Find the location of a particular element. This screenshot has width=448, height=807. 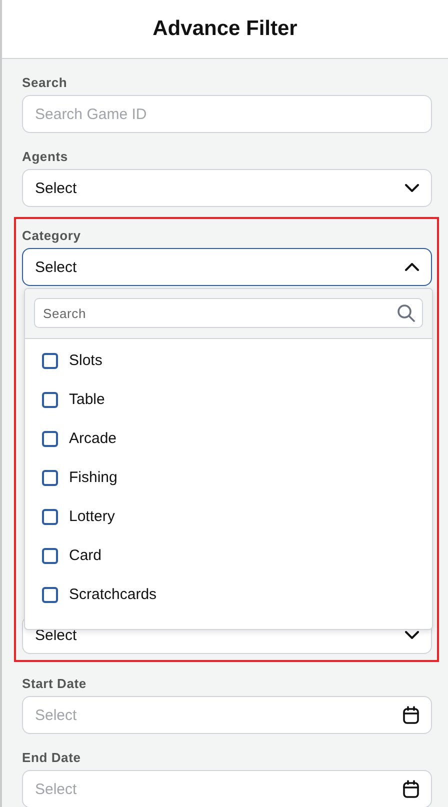

field-label: End Date is located at coordinates (52, 757).